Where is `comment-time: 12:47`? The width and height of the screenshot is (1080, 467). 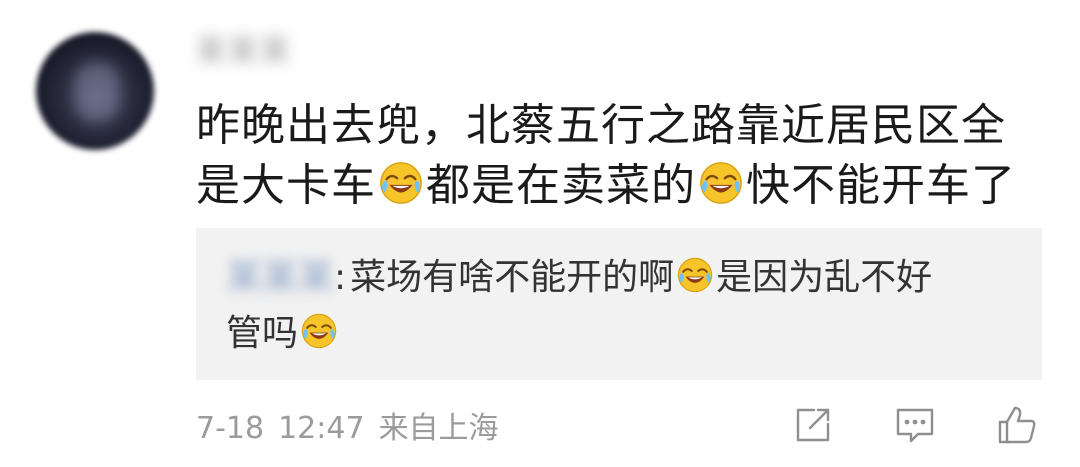 comment-time: 12:47 is located at coordinates (321, 428).